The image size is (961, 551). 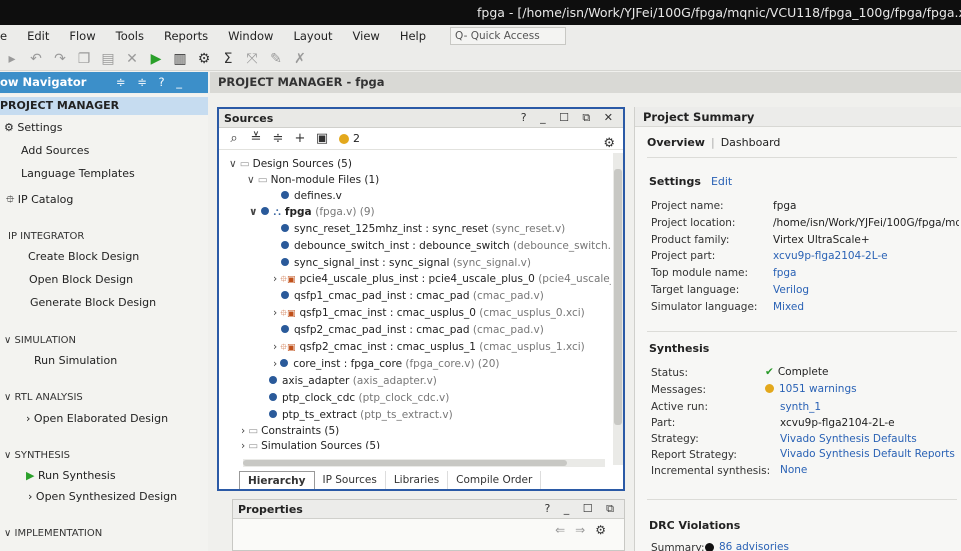 I want to click on active-run-link: synth_1, so click(x=800, y=407).